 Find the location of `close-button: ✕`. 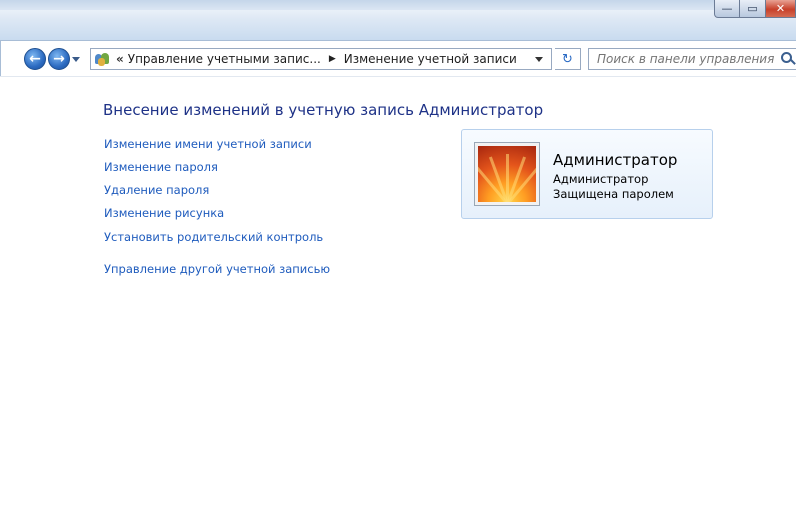

close-button: ✕ is located at coordinates (781, 9).